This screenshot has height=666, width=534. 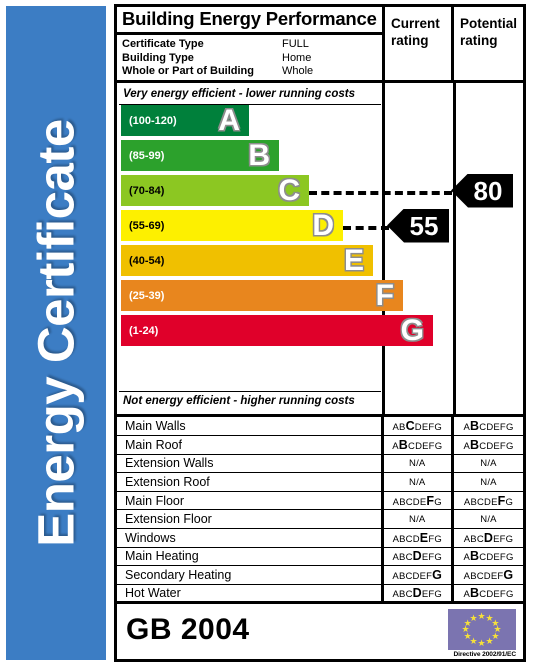 I want to click on band-letter: D, so click(x=323, y=225).